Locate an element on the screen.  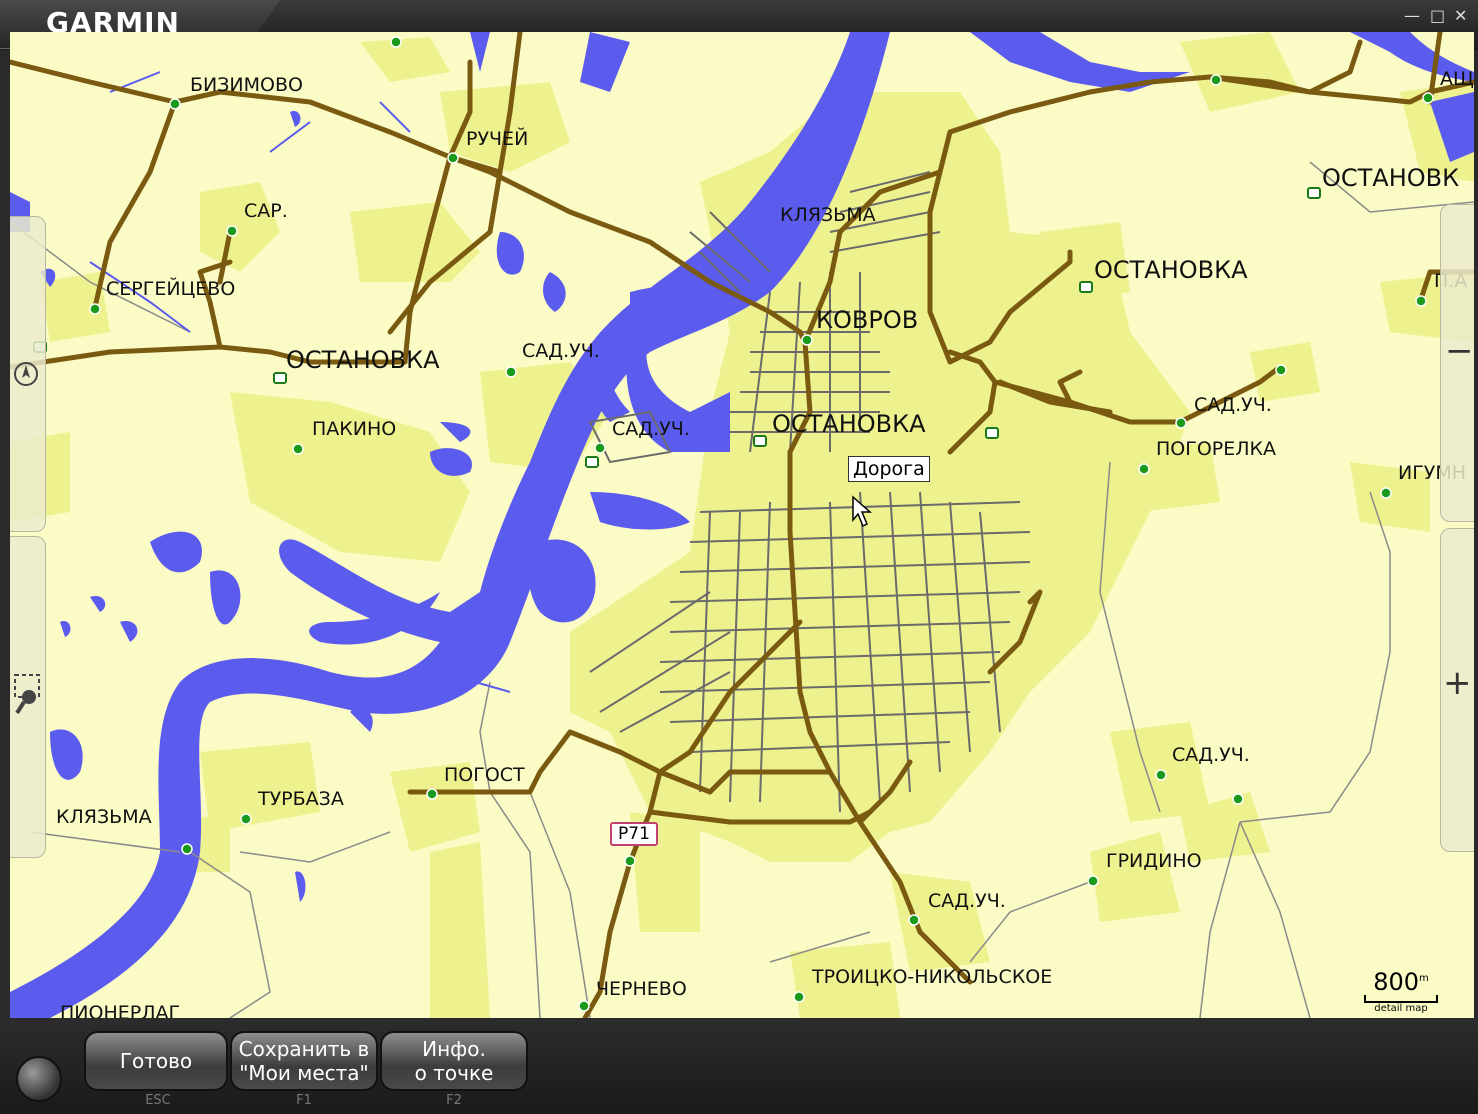
restore-button: □ is located at coordinates (1437, 15).